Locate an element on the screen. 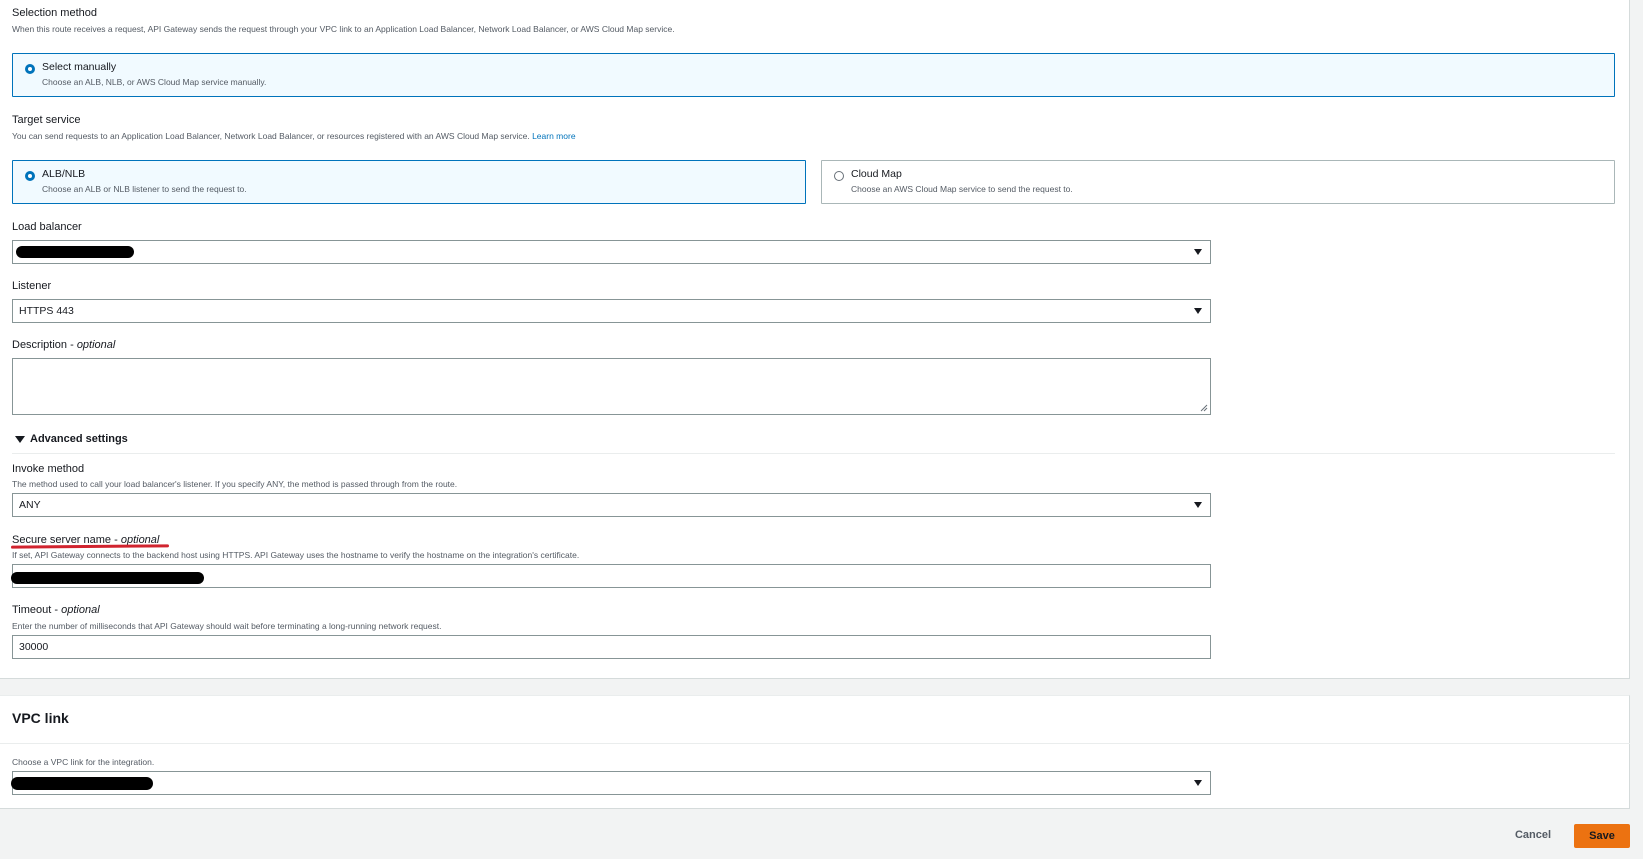 This screenshot has height=859, width=1643. timeout-value: 30000 is located at coordinates (34, 647).